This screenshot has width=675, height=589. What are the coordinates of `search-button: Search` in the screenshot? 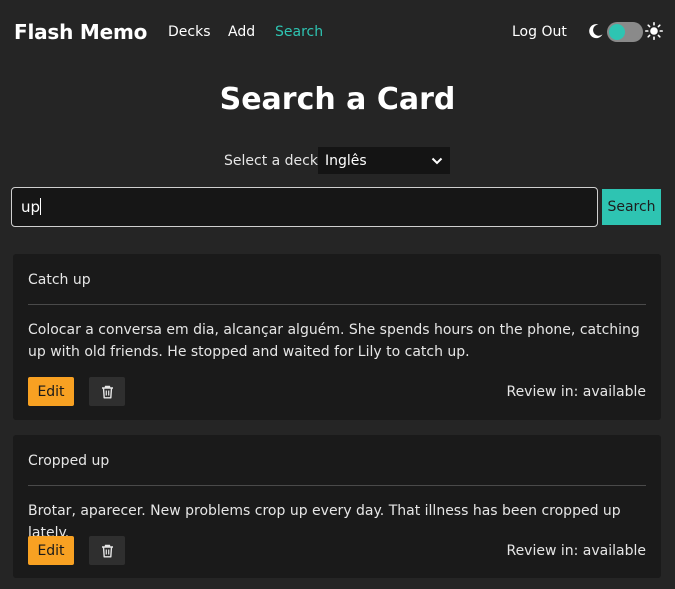 It's located at (631, 207).